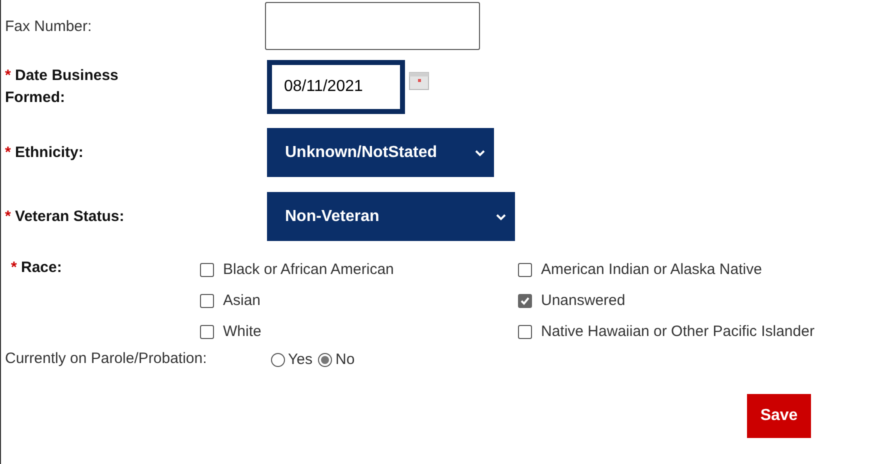 This screenshot has width=883, height=464. Describe the element at coordinates (62, 87) in the screenshot. I see `field-label: * Date Business Formed:` at that location.